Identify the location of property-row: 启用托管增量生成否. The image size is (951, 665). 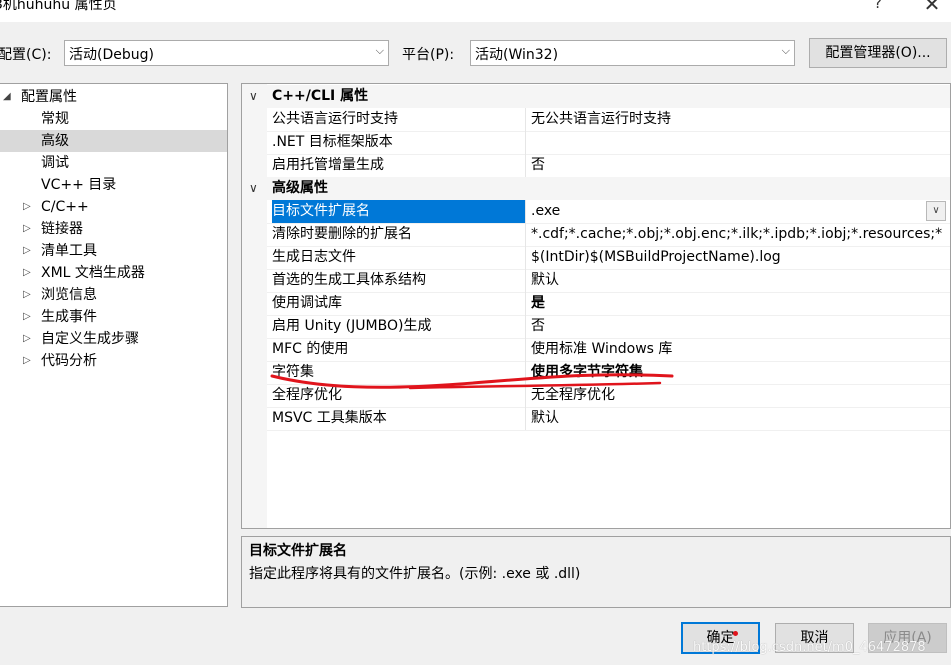
(608, 166).